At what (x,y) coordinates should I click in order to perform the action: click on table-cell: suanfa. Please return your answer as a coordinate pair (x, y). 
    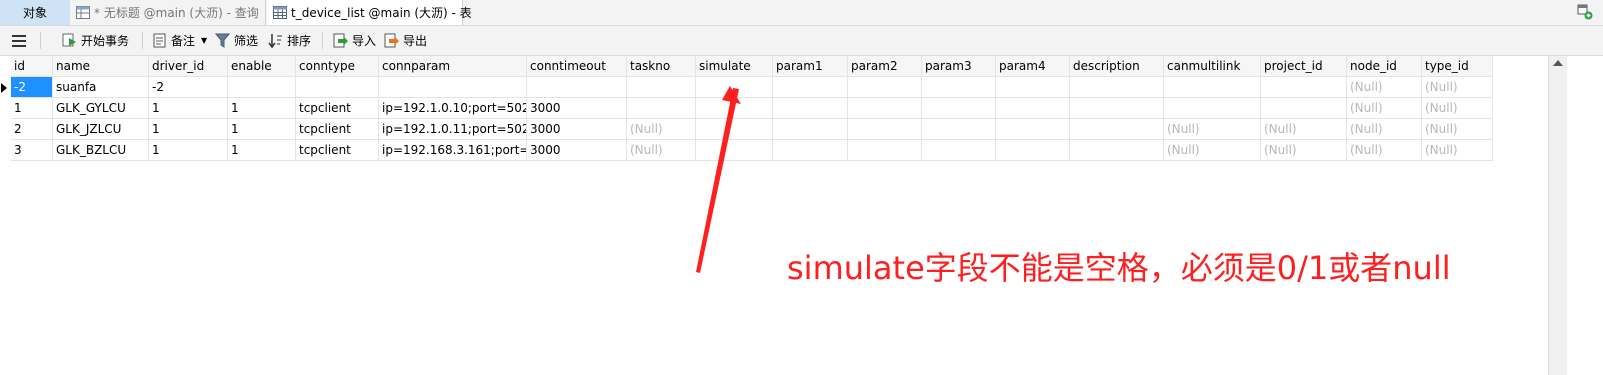
    Looking at the image, I should click on (101, 87).